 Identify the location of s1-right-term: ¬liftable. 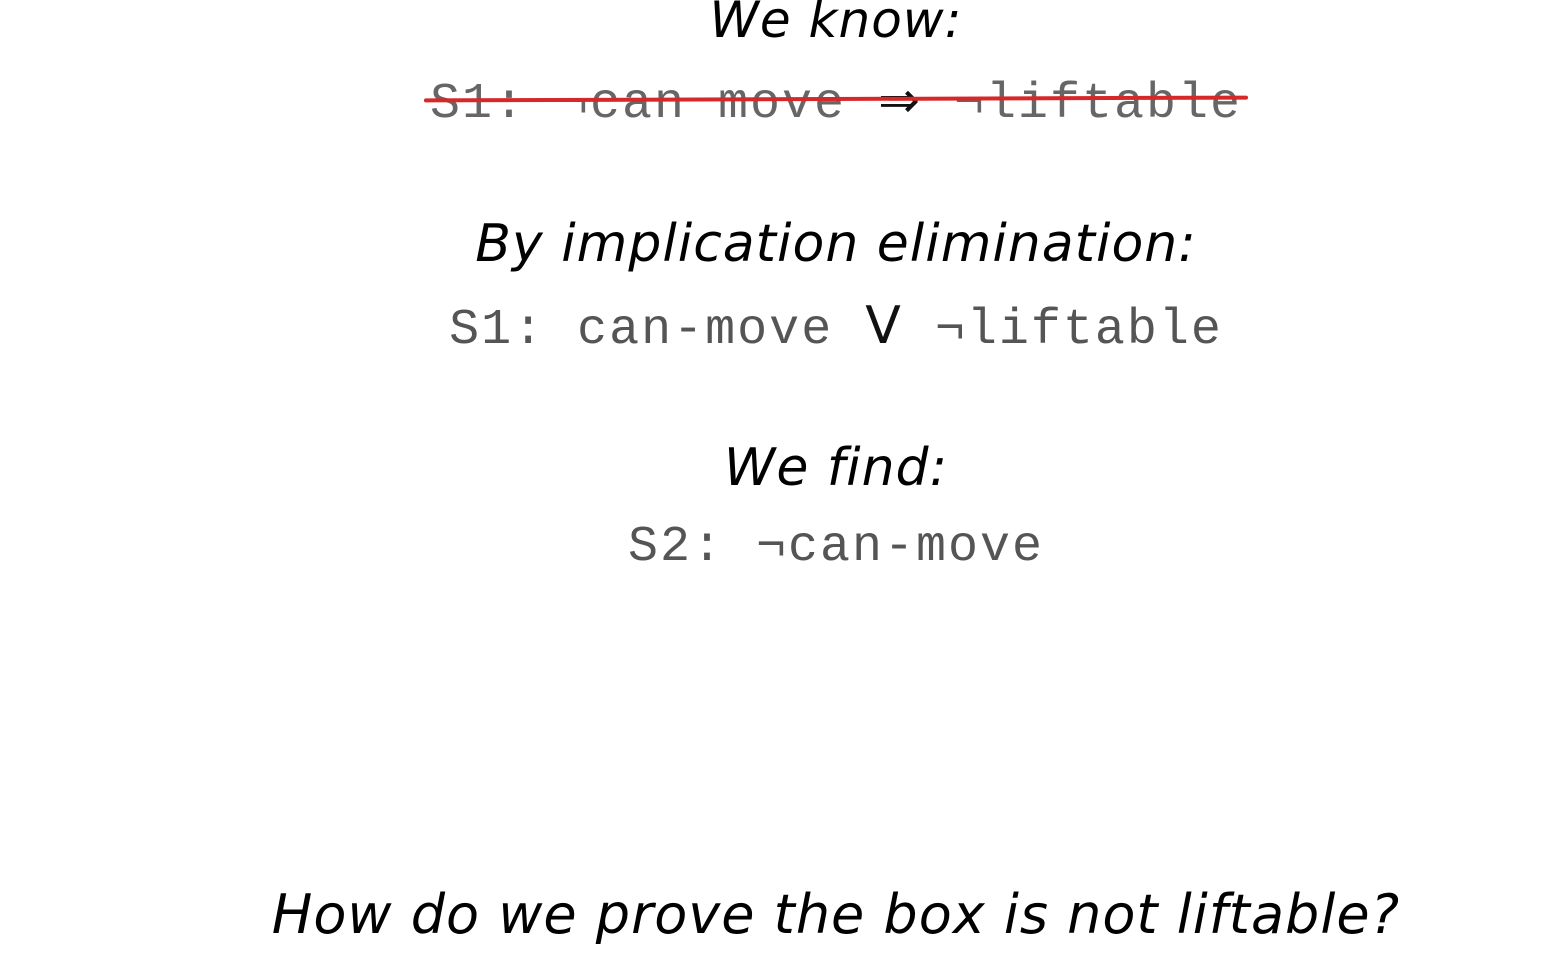
(1078, 330).